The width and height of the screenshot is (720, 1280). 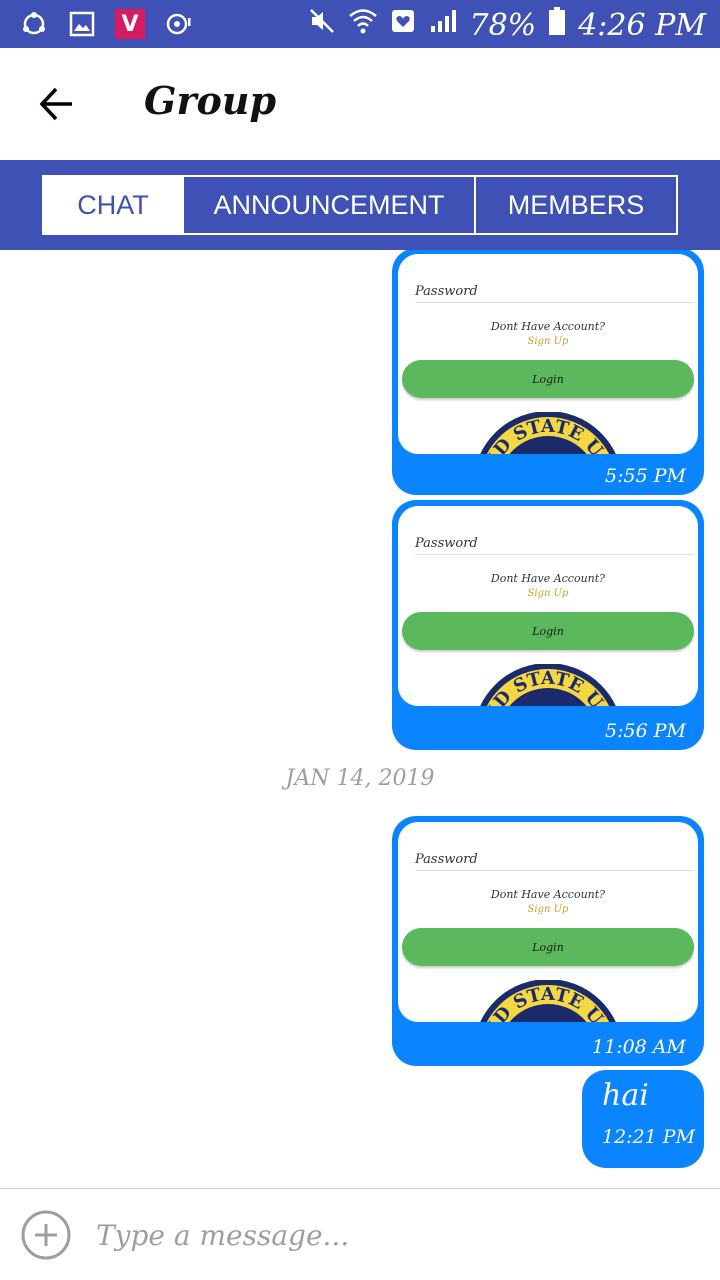 I want to click on clock: 4:26 PM, so click(x=642, y=25).